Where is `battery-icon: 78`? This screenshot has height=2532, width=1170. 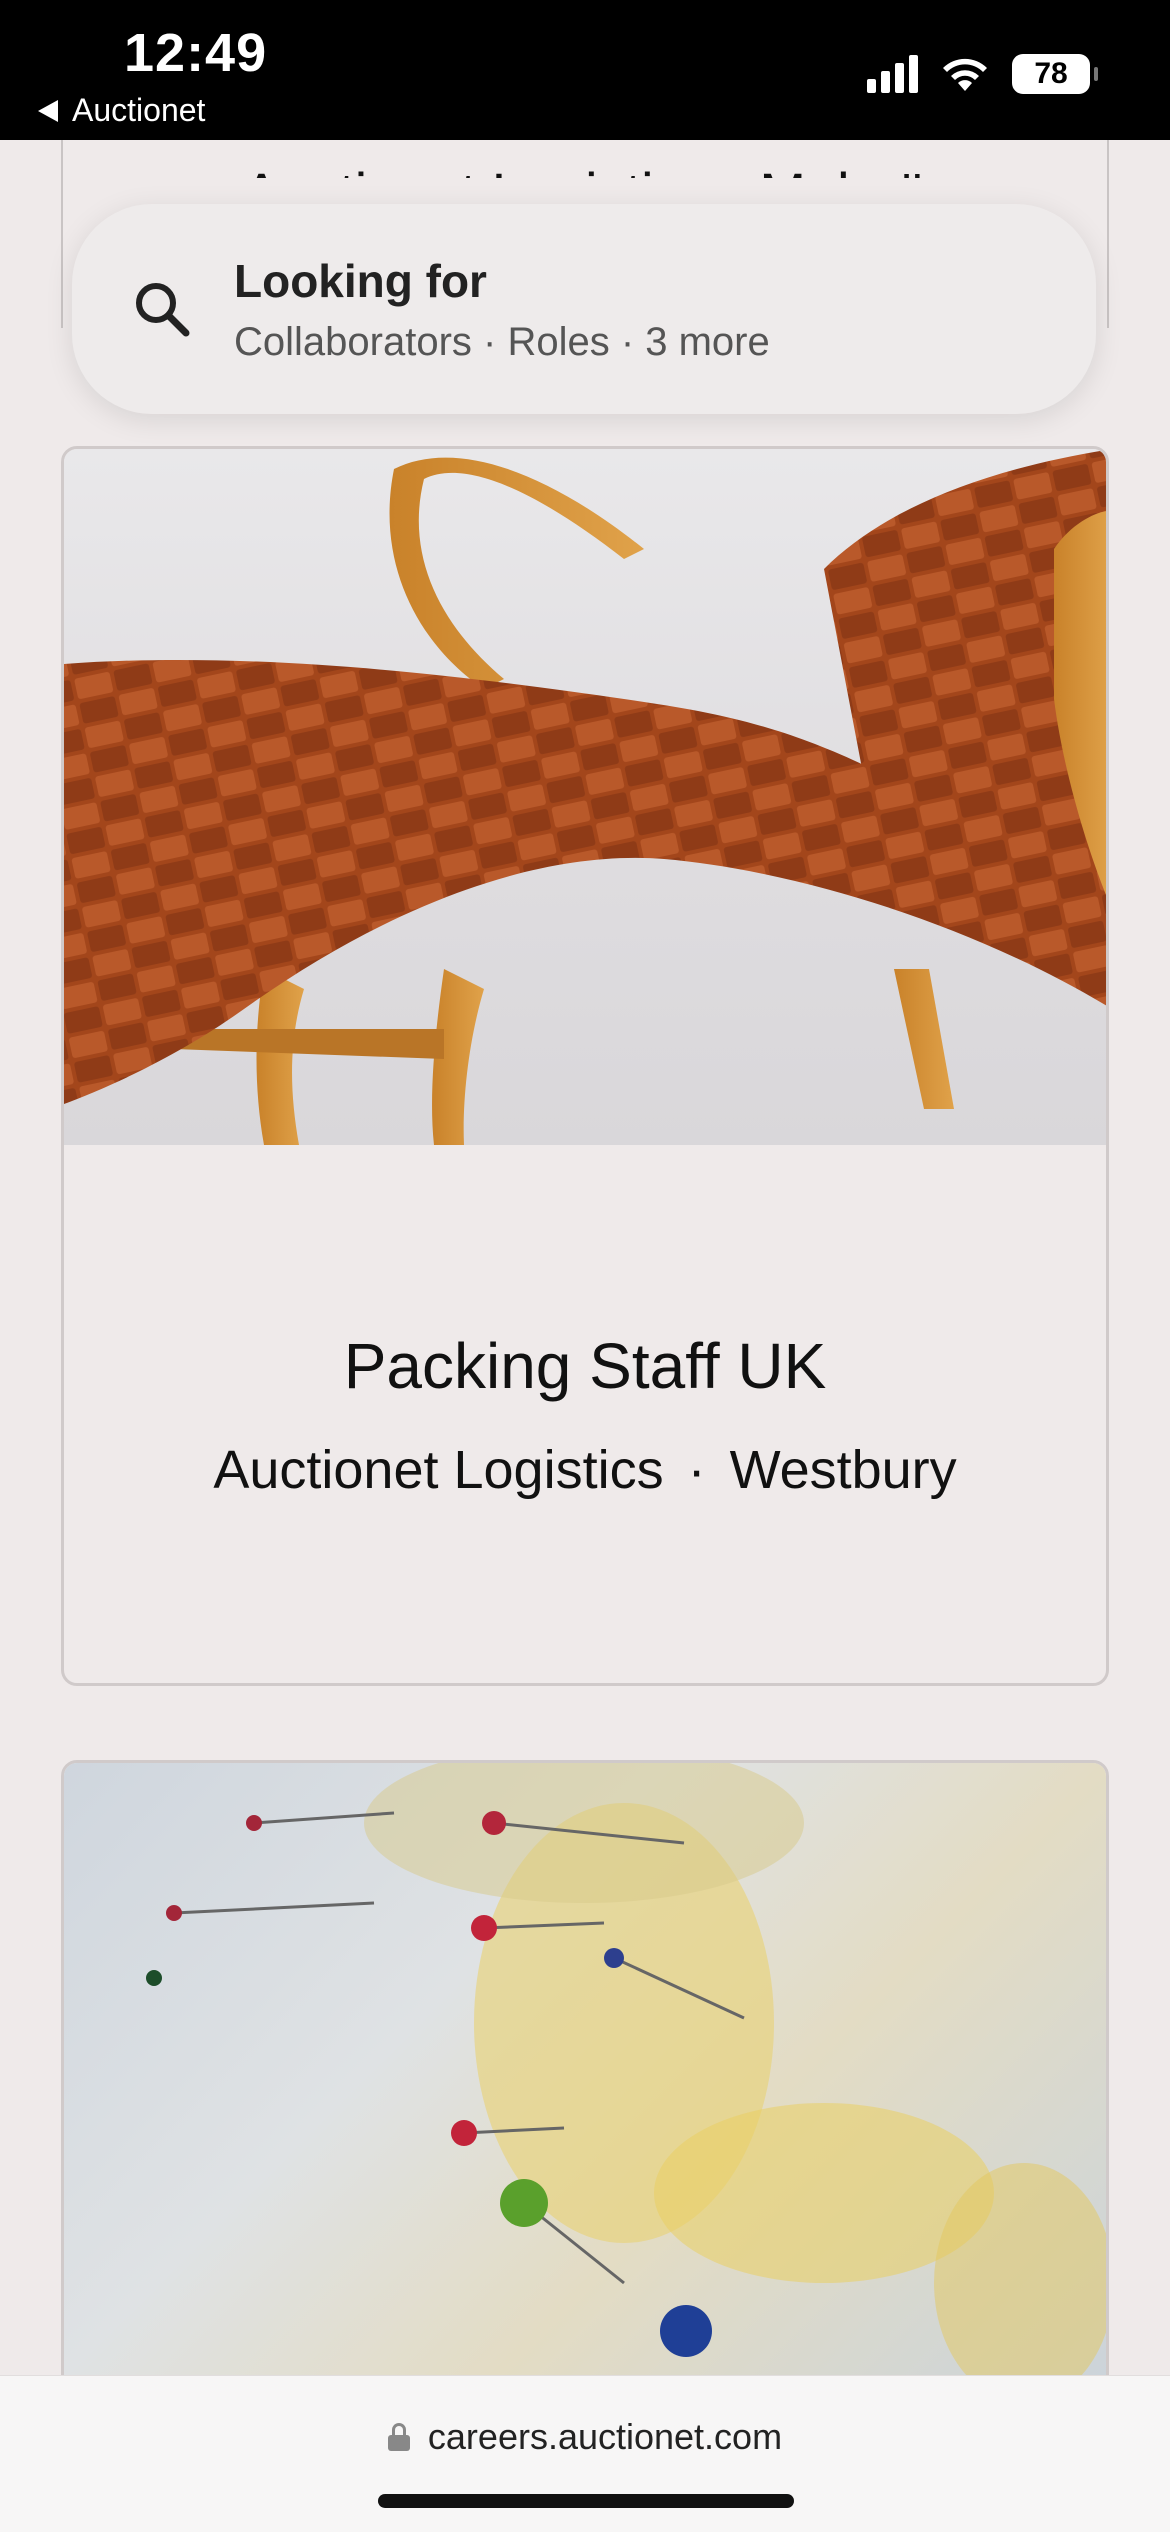 battery-icon: 78 is located at coordinates (1055, 74).